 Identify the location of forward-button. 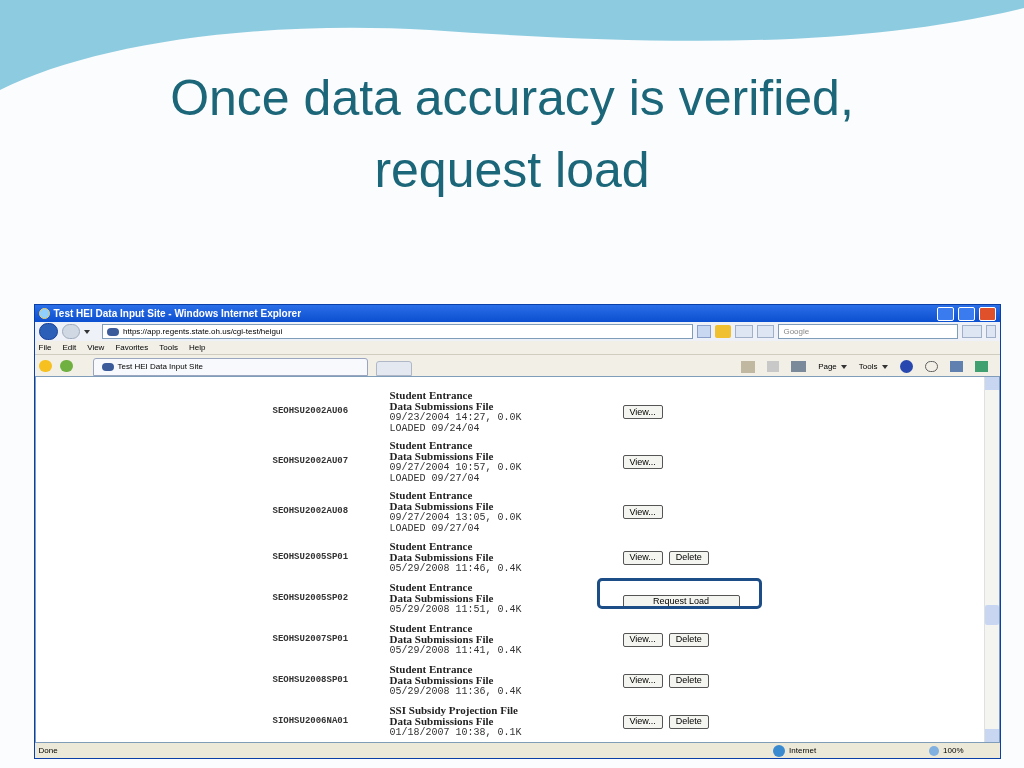
(71, 331).